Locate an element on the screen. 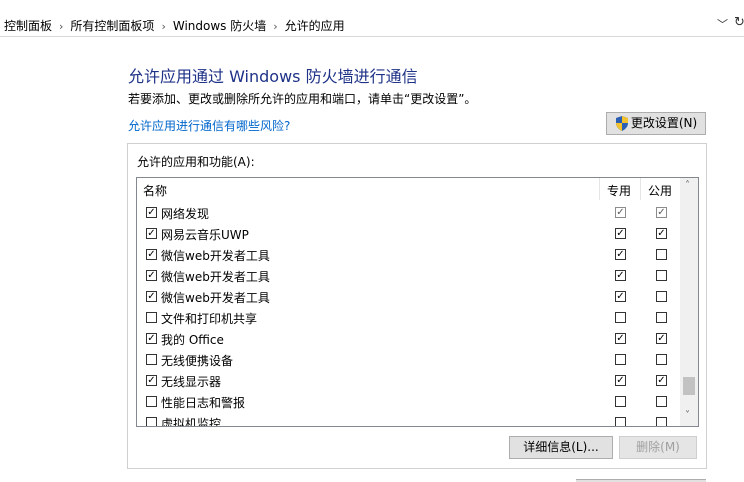 This screenshot has height=482, width=744. change-settings-label: 更改设置(N) is located at coordinates (664, 123).